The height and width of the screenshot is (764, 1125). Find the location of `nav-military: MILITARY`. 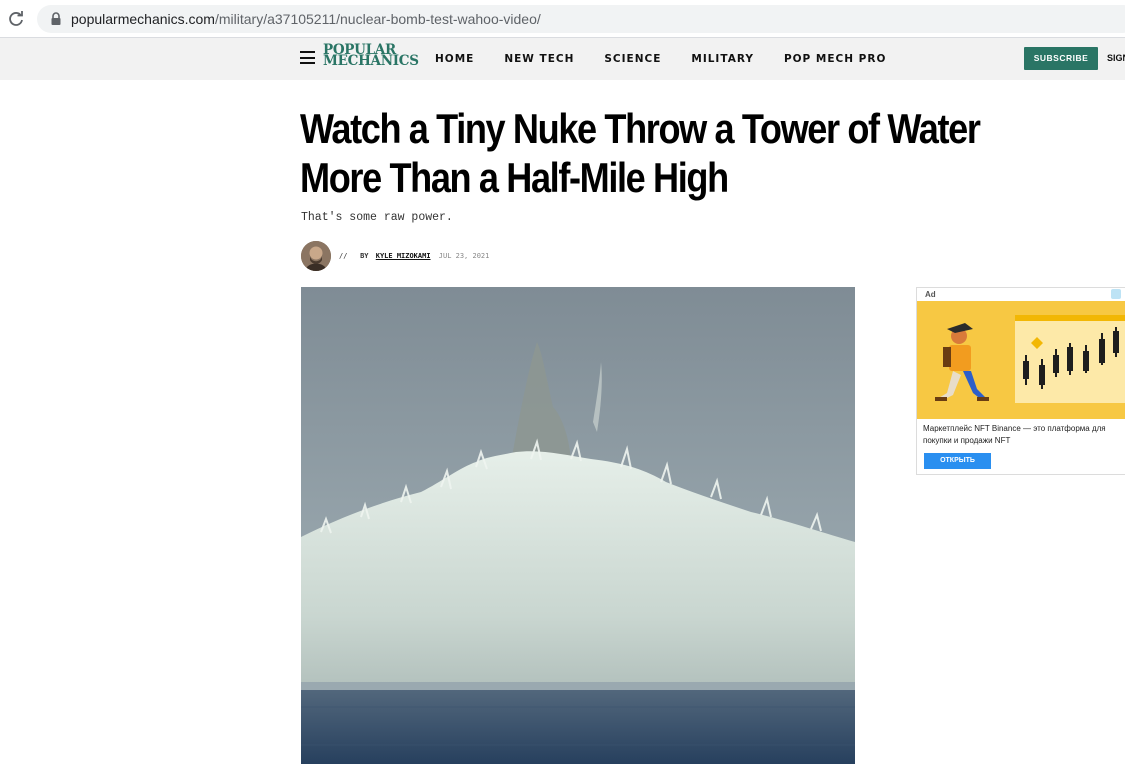

nav-military: MILITARY is located at coordinates (722, 59).